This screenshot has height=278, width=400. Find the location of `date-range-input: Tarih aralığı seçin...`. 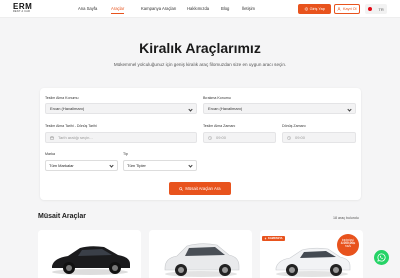

date-range-input: Tarih aralığı seçin... is located at coordinates (121, 137).